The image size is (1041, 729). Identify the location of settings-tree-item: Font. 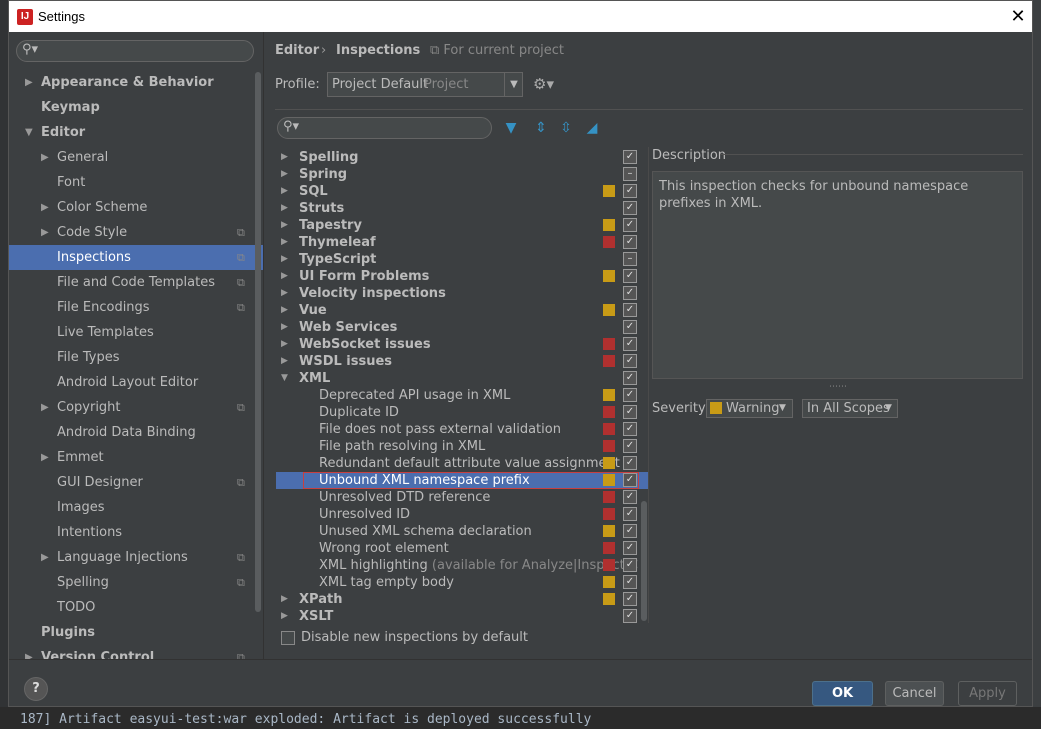
(136, 182).